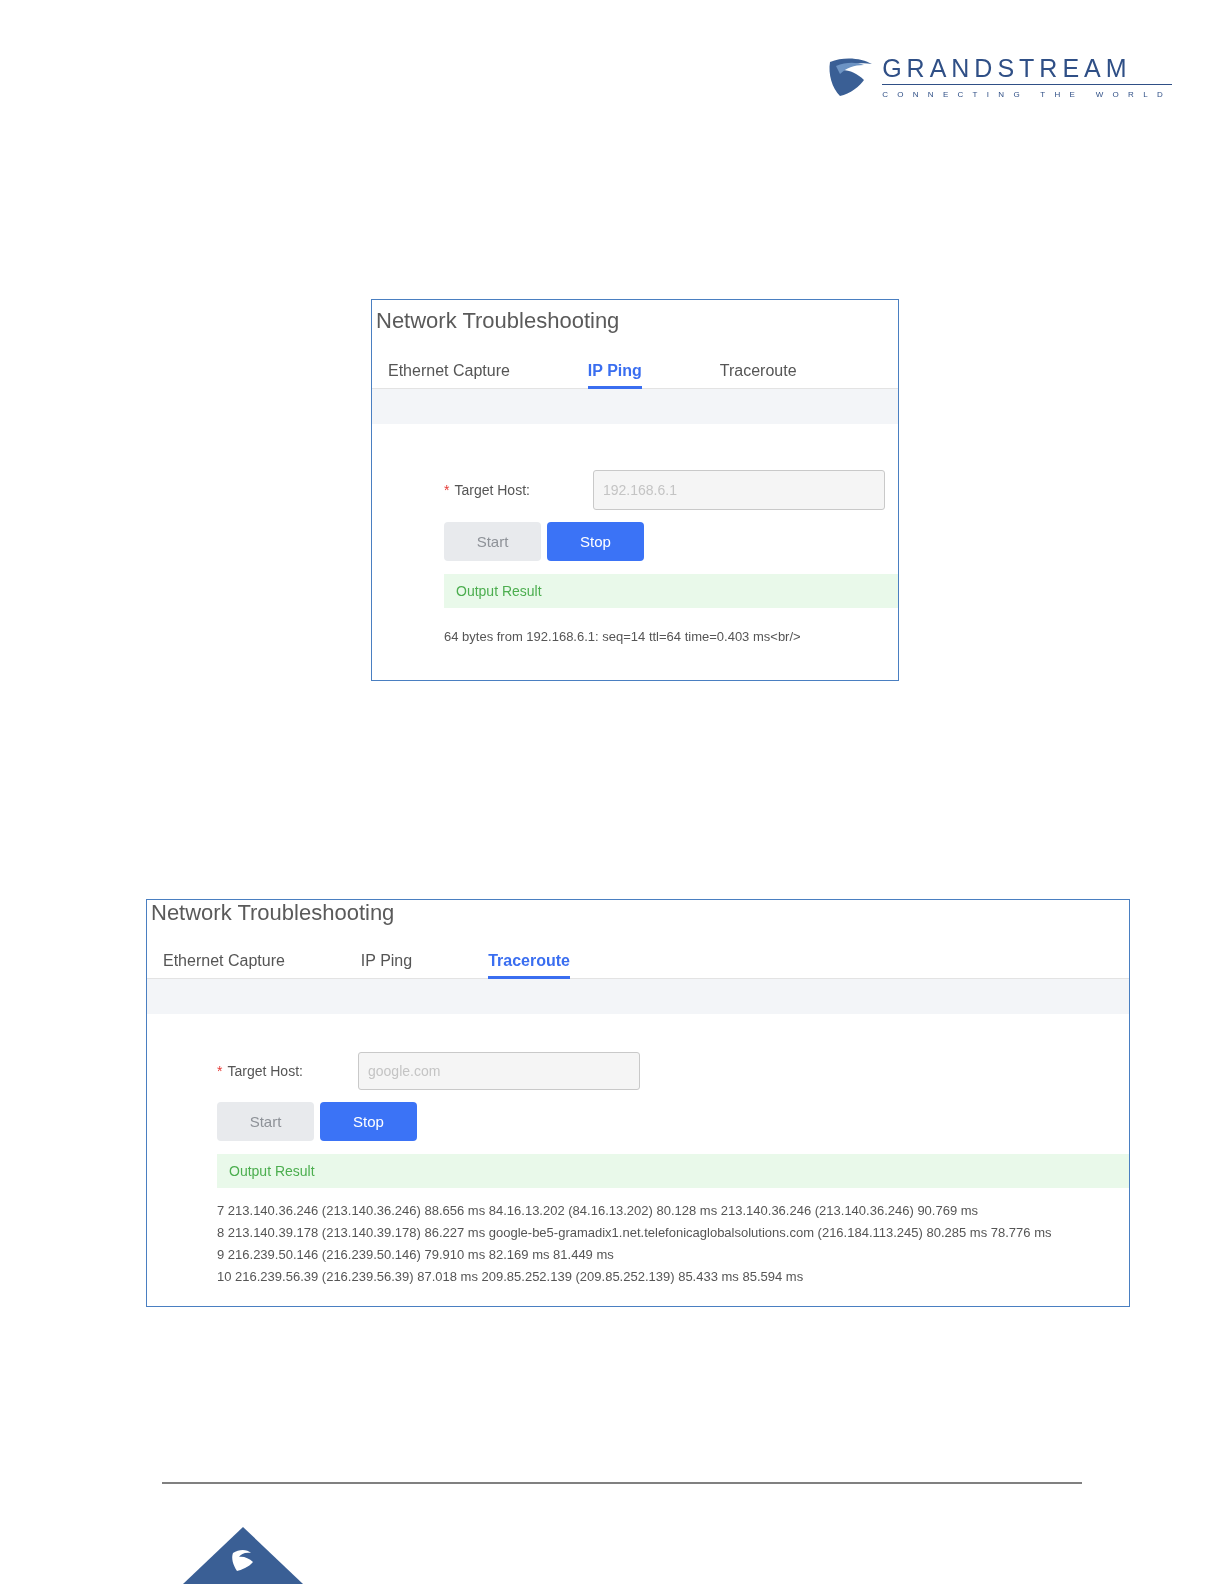 This screenshot has height=1584, width=1224. I want to click on tab: IP Ping, so click(386, 960).